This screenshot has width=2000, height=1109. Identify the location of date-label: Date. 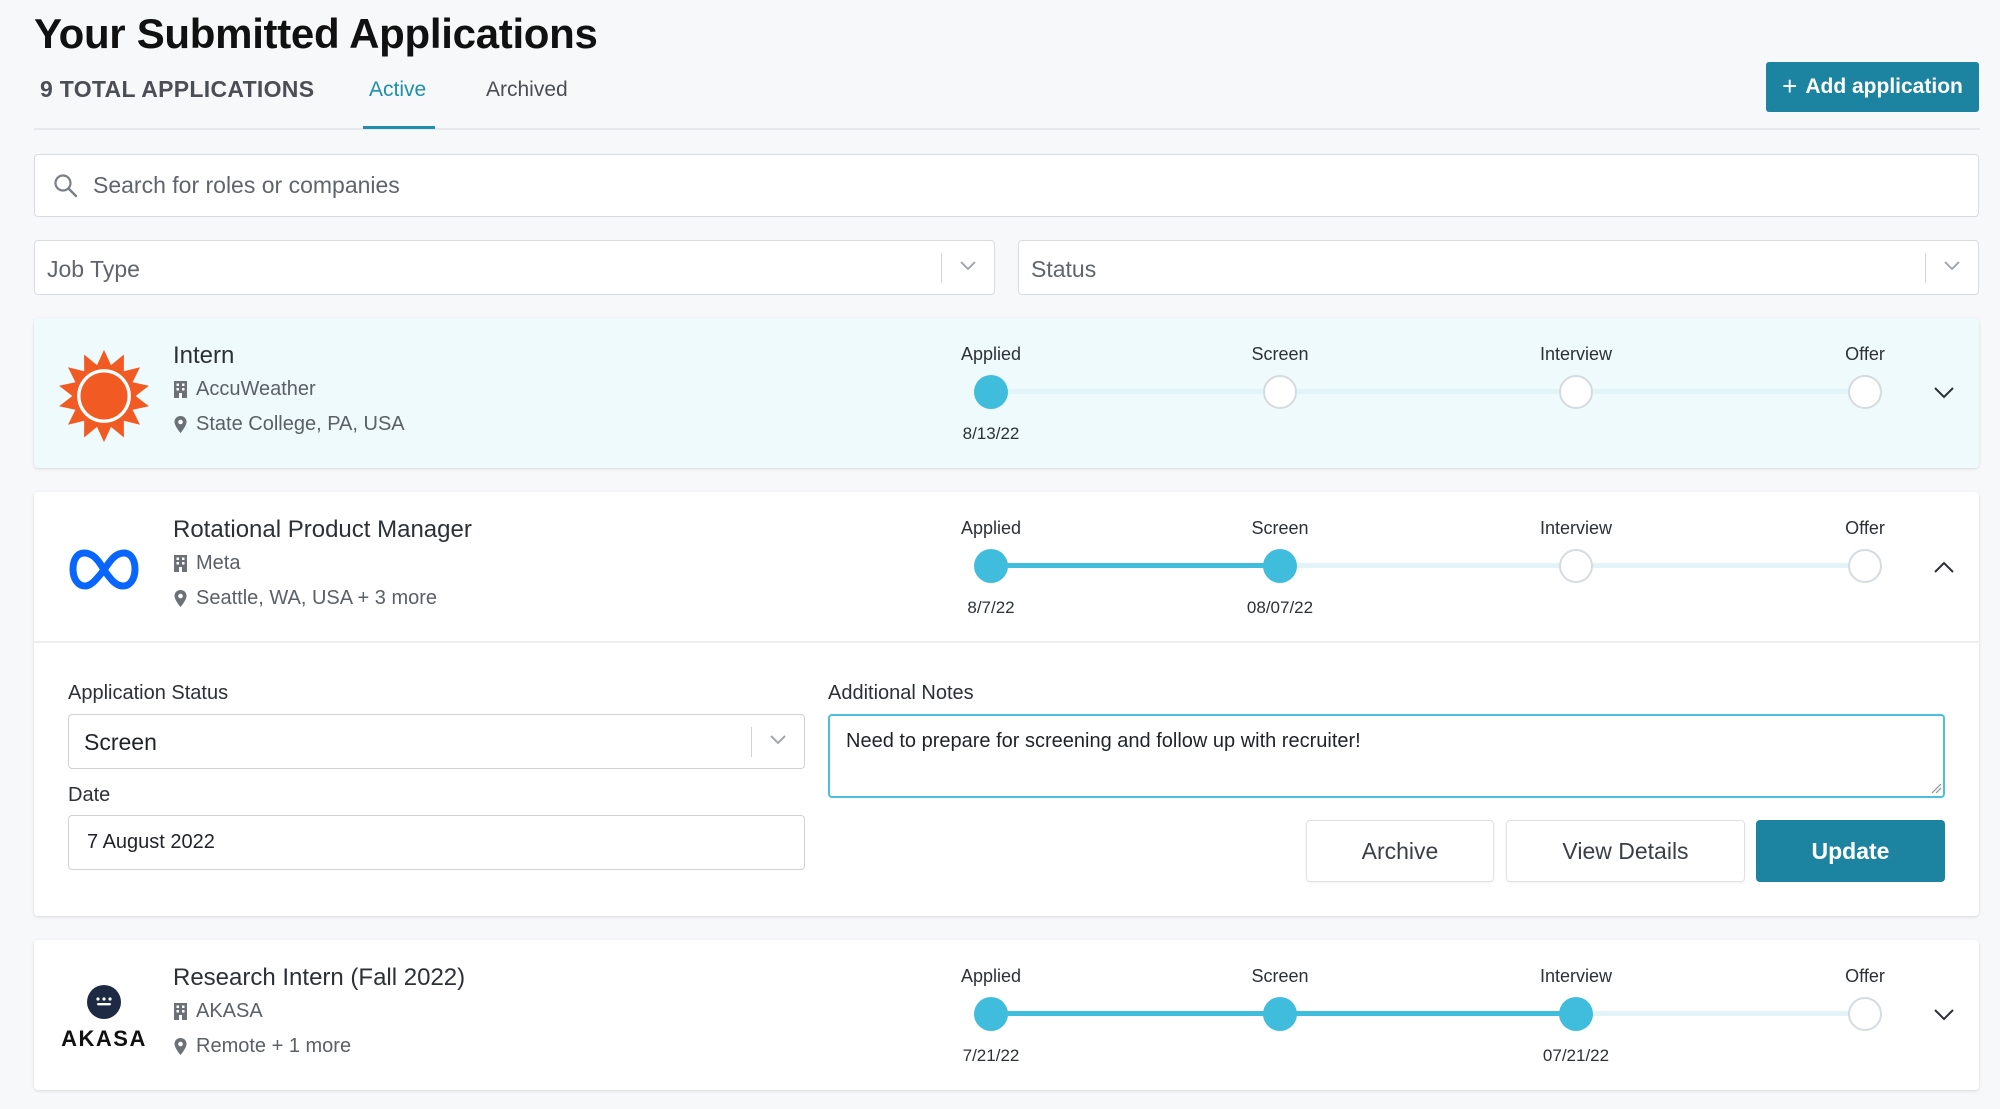
(89, 795).